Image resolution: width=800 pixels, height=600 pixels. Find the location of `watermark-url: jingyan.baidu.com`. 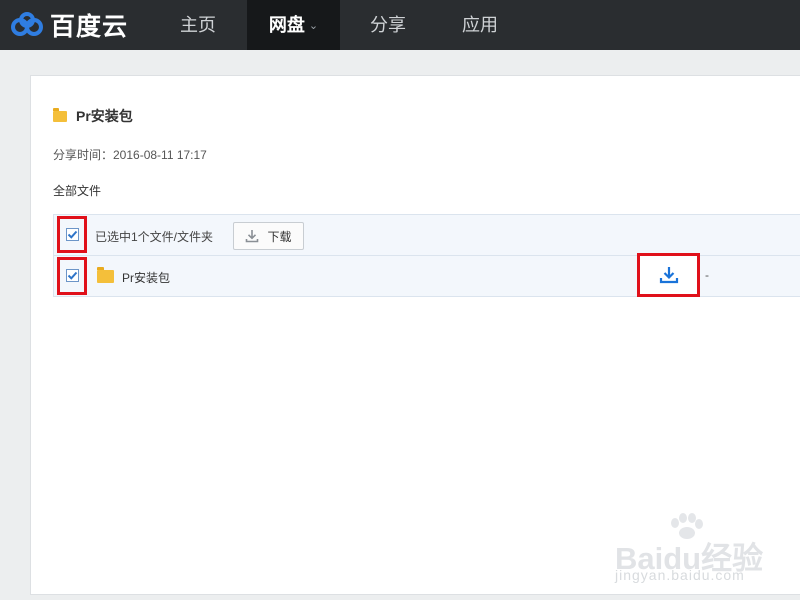

watermark-url: jingyan.baidu.com is located at coordinates (680, 575).